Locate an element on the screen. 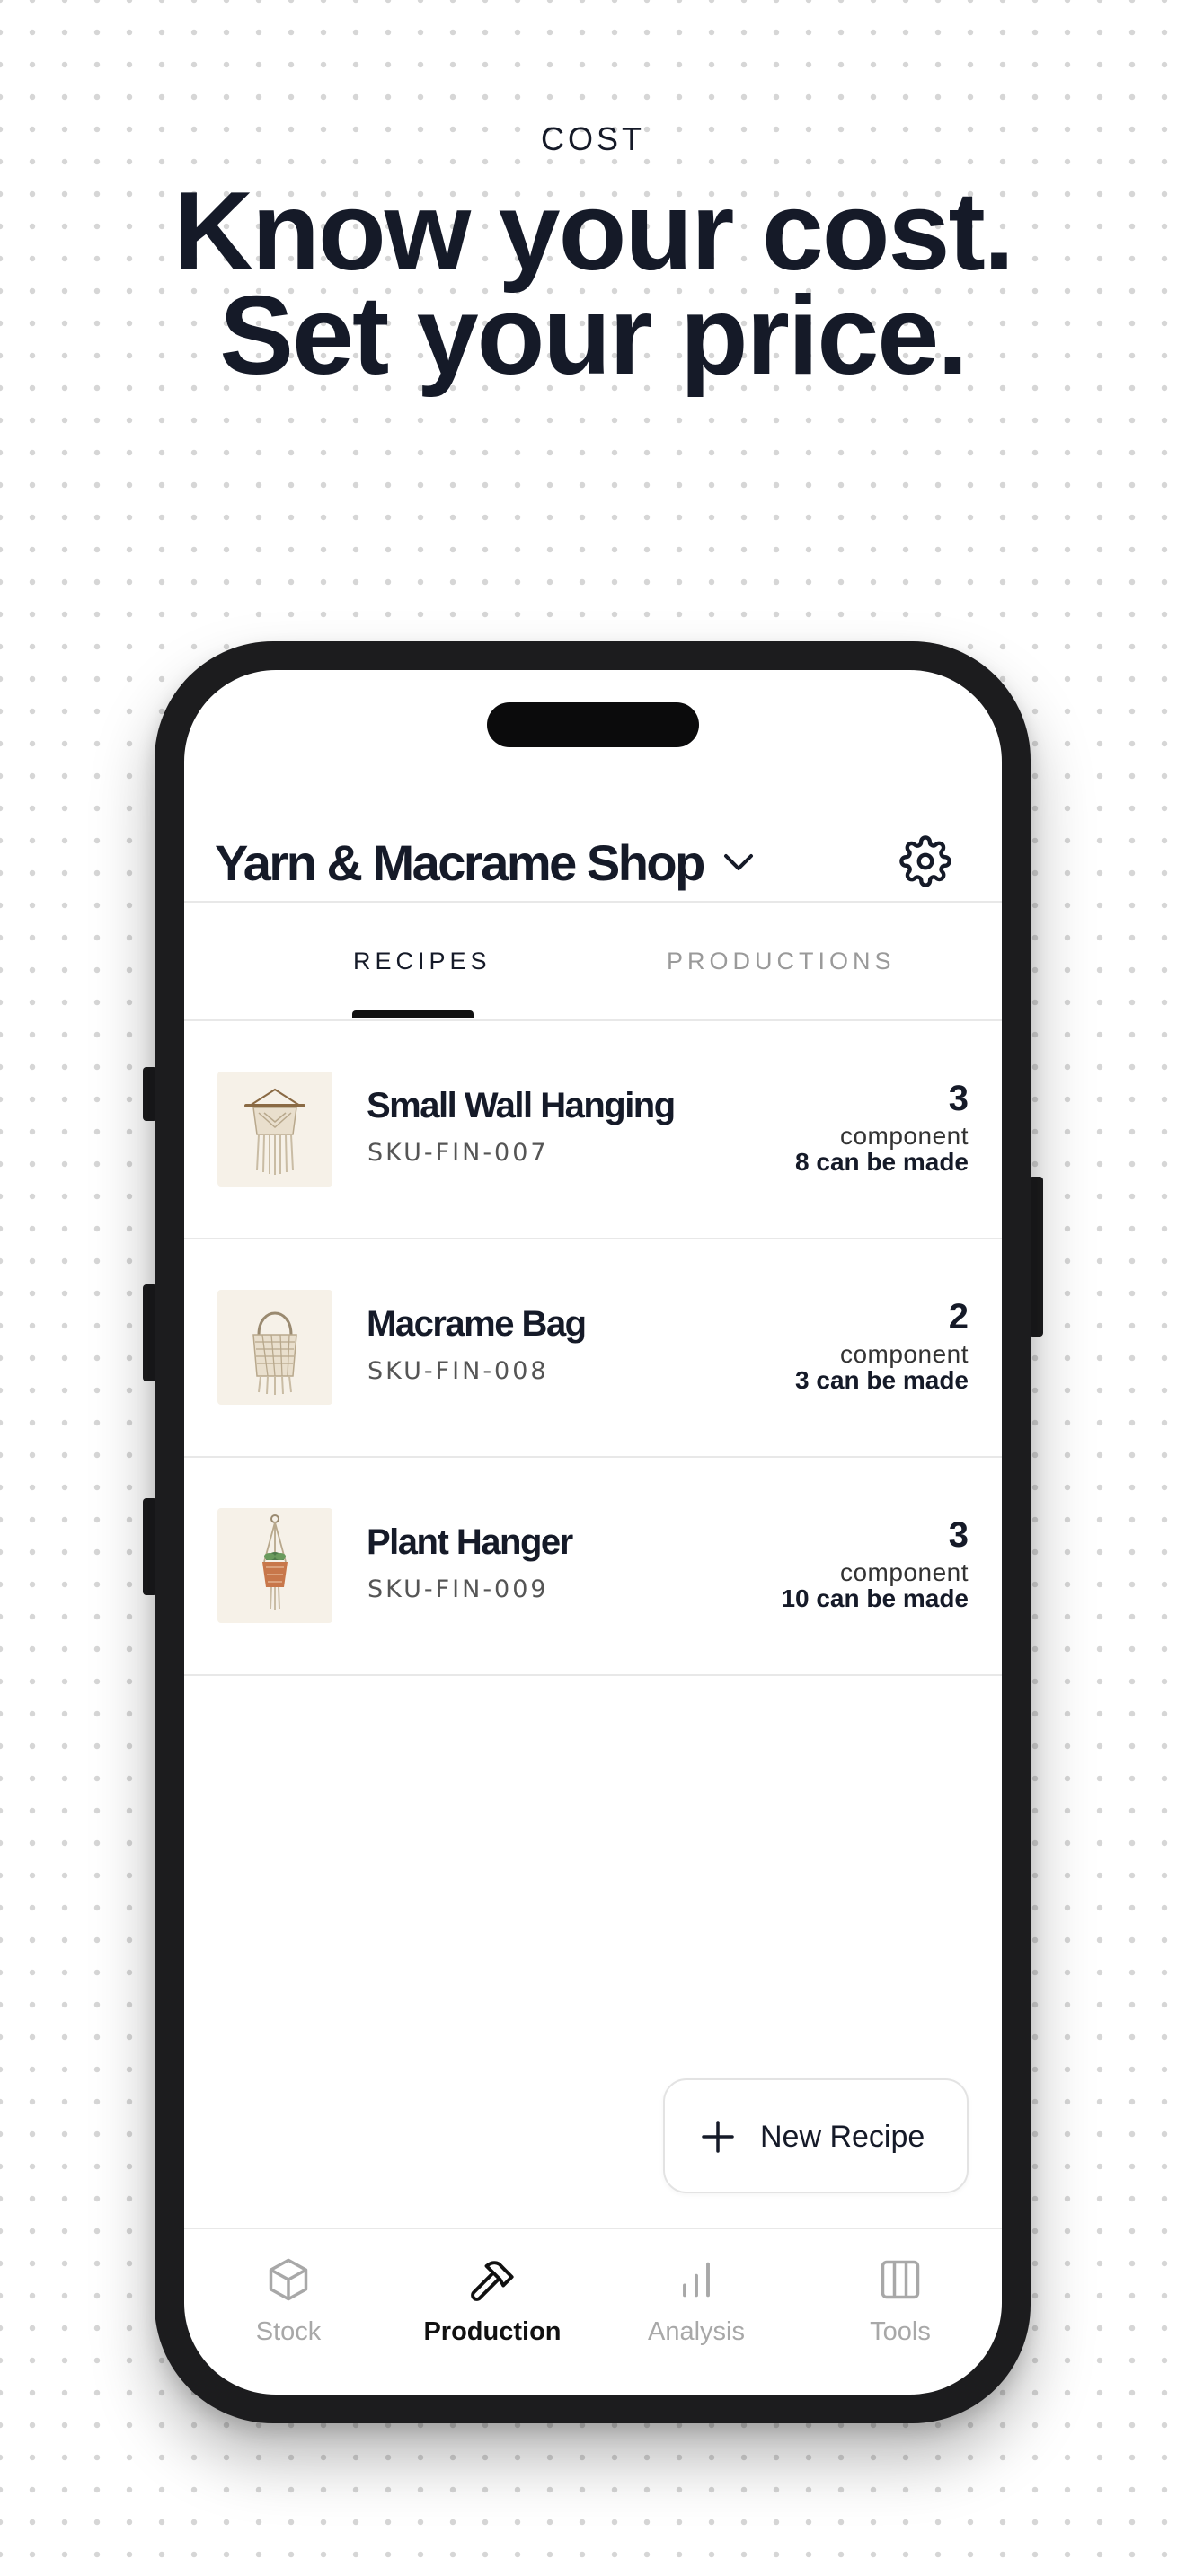 The image size is (1186, 2576). recipe-sku: SKU-FIN-008 is located at coordinates (458, 1371).